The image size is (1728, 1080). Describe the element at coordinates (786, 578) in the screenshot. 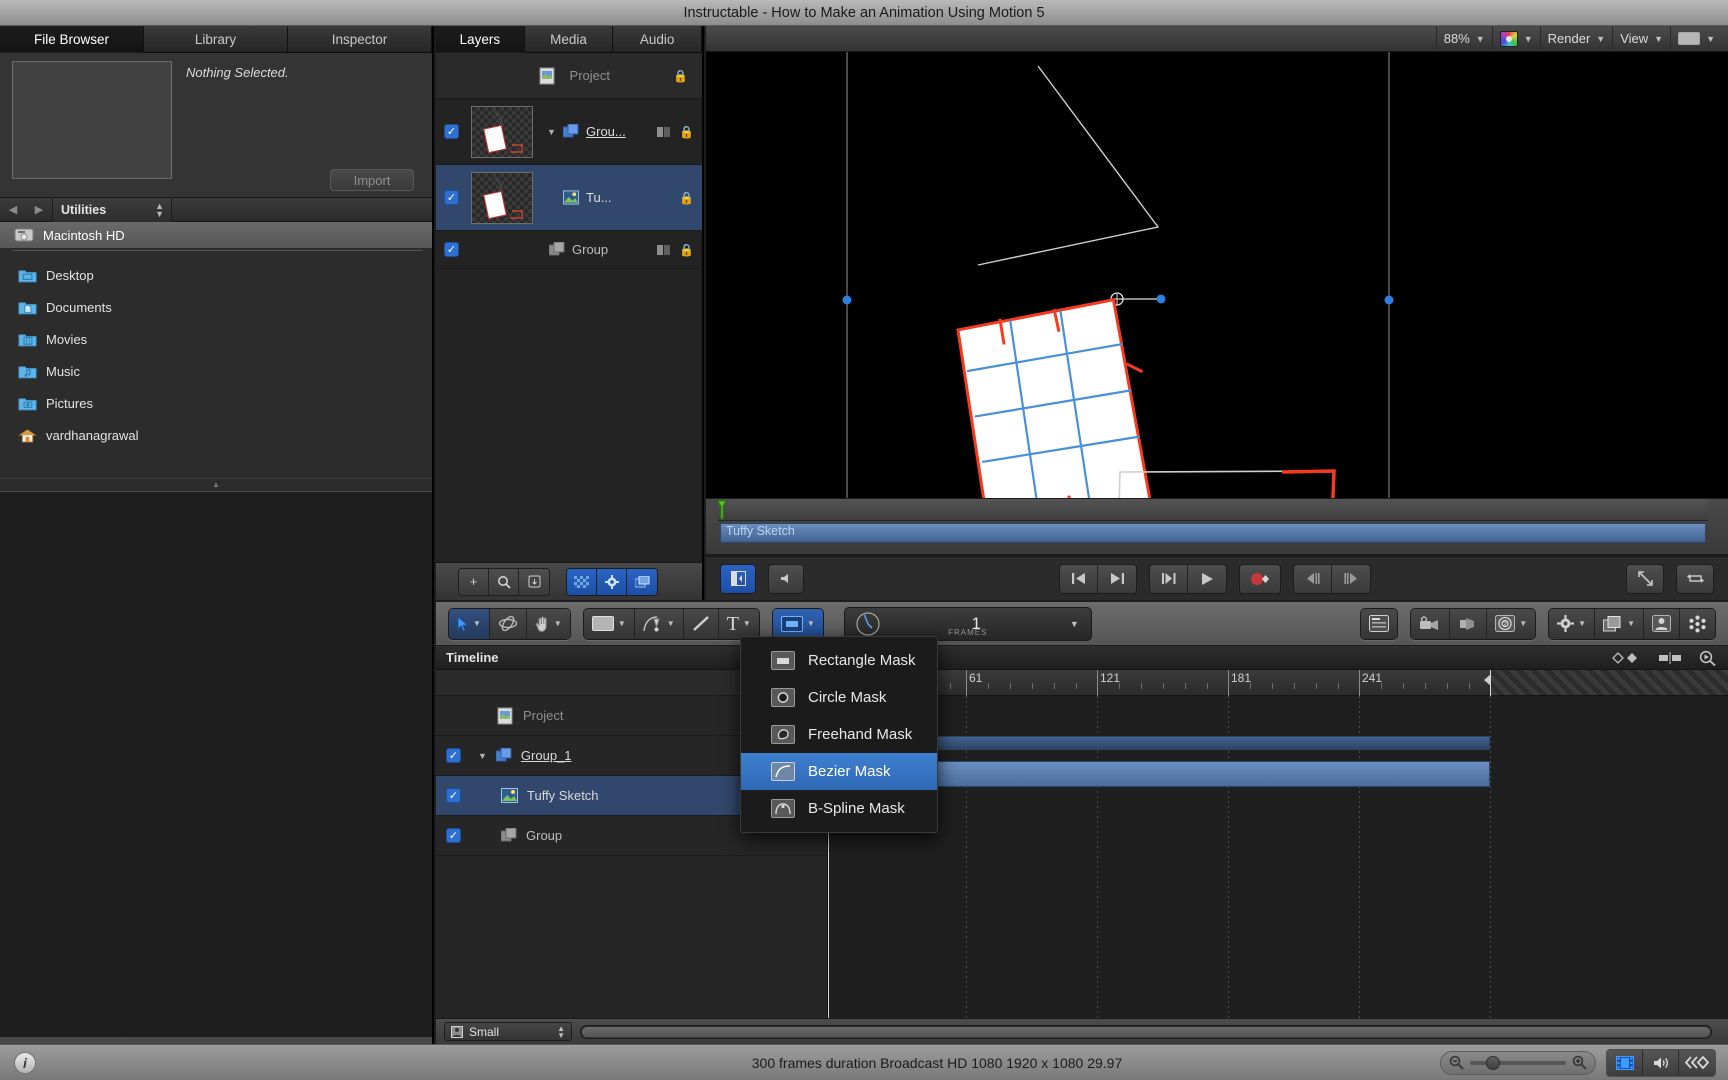

I see `audio-icon` at that location.